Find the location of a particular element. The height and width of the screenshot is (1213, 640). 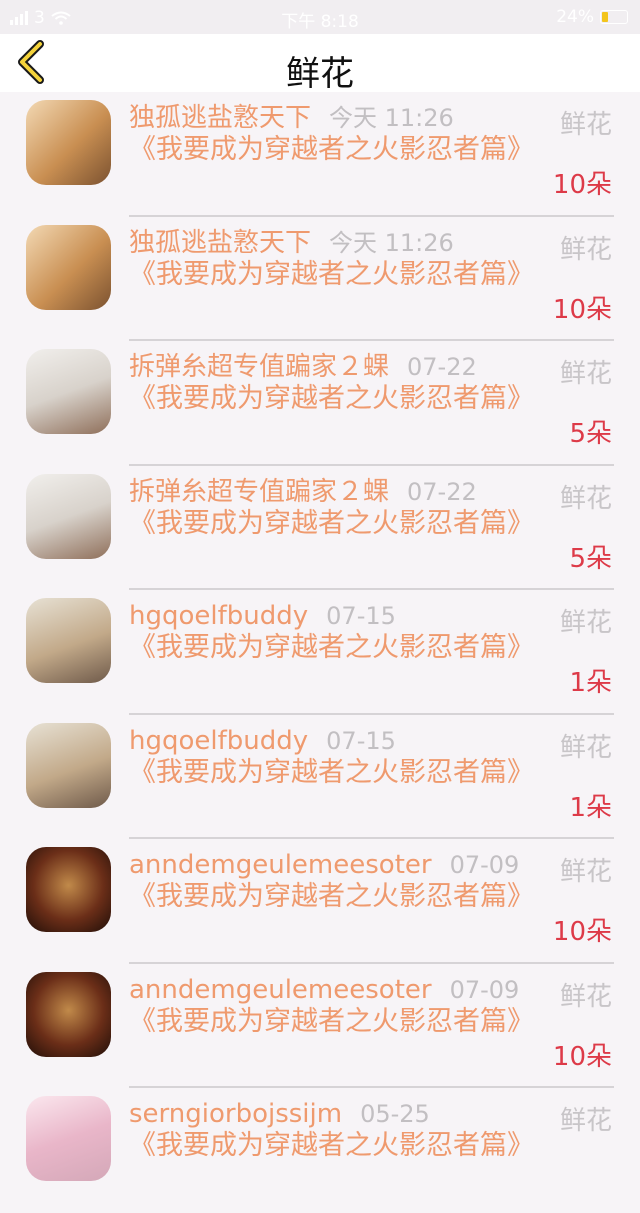

username: serngiorbojssijm is located at coordinates (235, 1114).